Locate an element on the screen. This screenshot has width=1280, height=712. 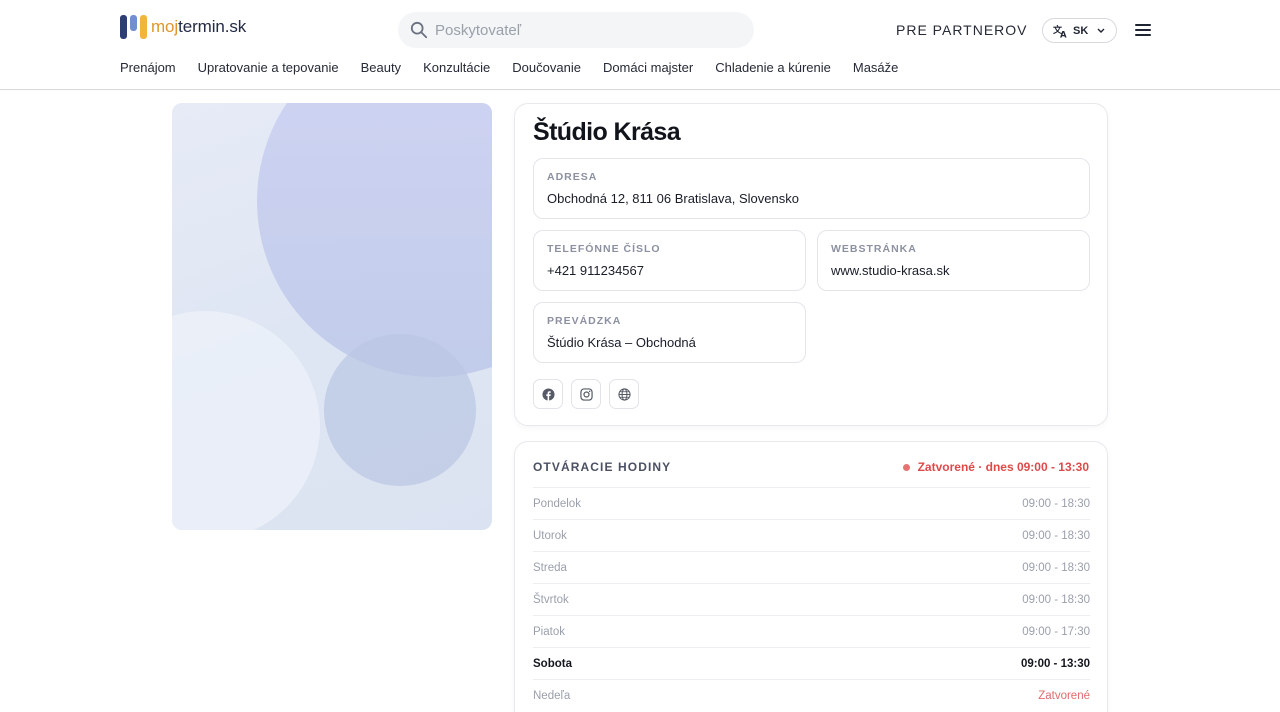
language-code: SK is located at coordinates (1081, 30).